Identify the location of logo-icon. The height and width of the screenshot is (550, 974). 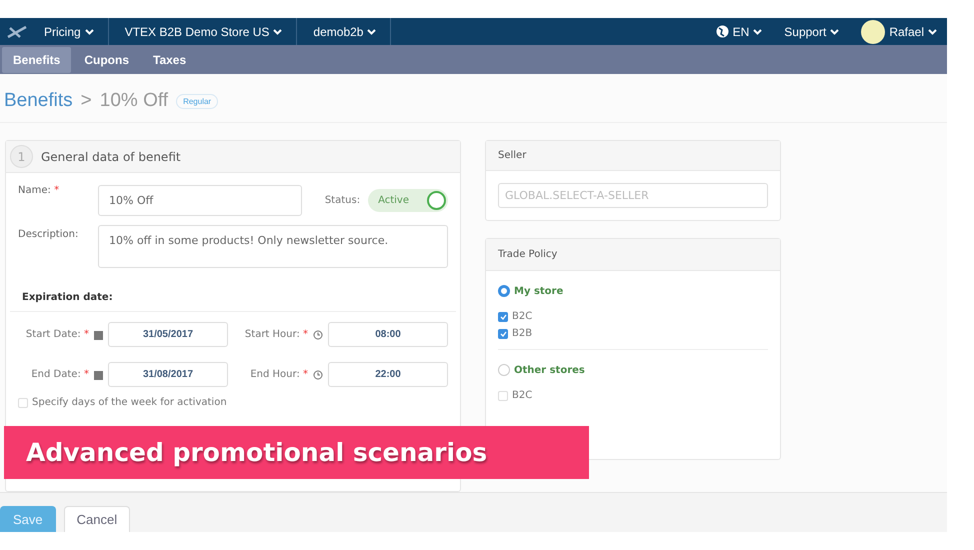
(17, 31).